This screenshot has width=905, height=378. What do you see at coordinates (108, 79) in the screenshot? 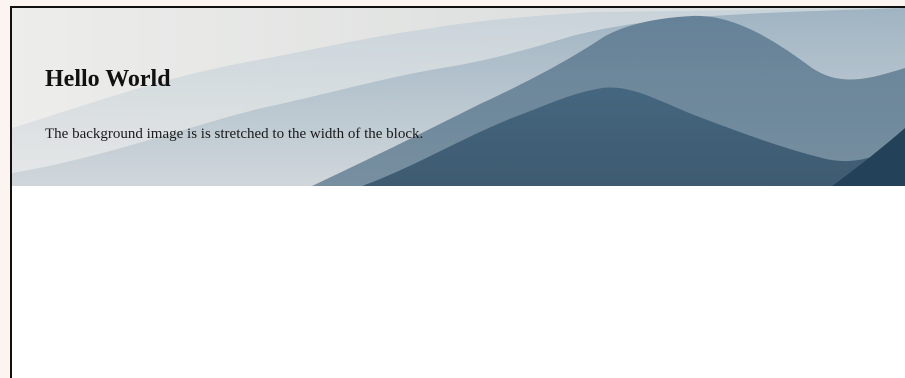
I see `hero-title: Hello World` at bounding box center [108, 79].